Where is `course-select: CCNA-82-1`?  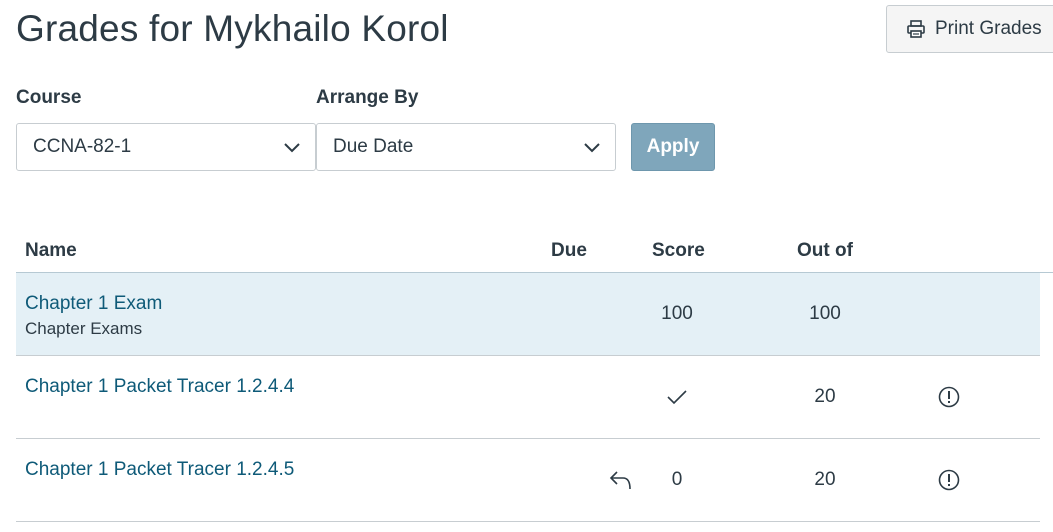
course-select: CCNA-82-1 is located at coordinates (166, 147).